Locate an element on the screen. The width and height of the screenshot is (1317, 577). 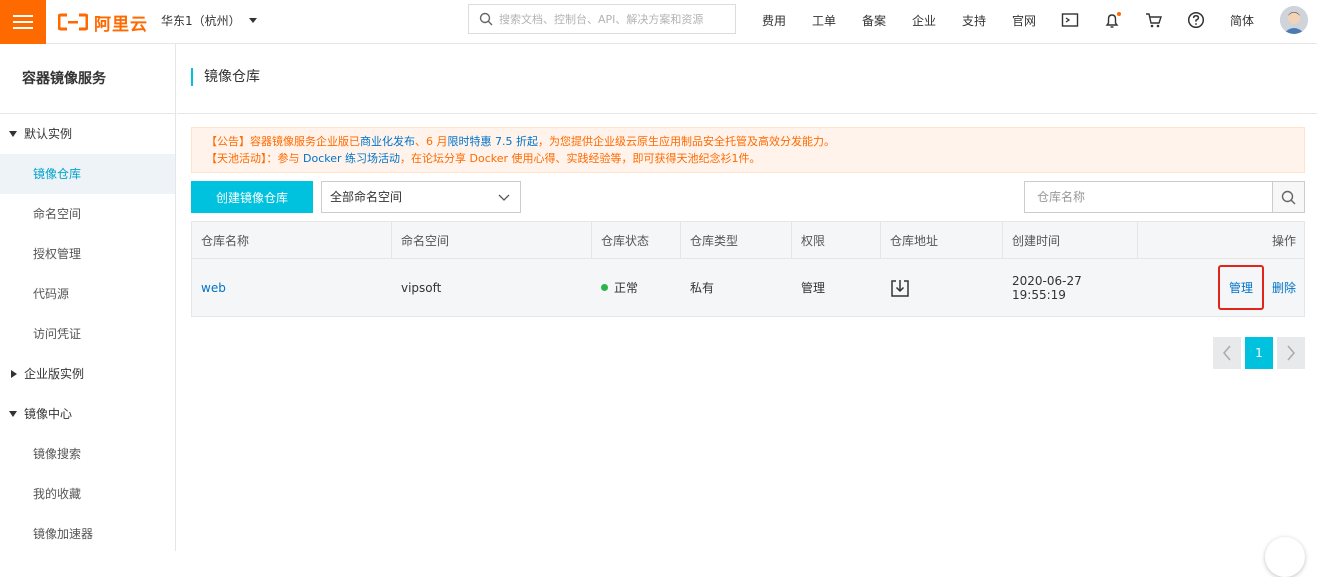
notice-text: ，为您提供企业级云原生应用制品安全托管及高效分发能力。 is located at coordinates (686, 141).